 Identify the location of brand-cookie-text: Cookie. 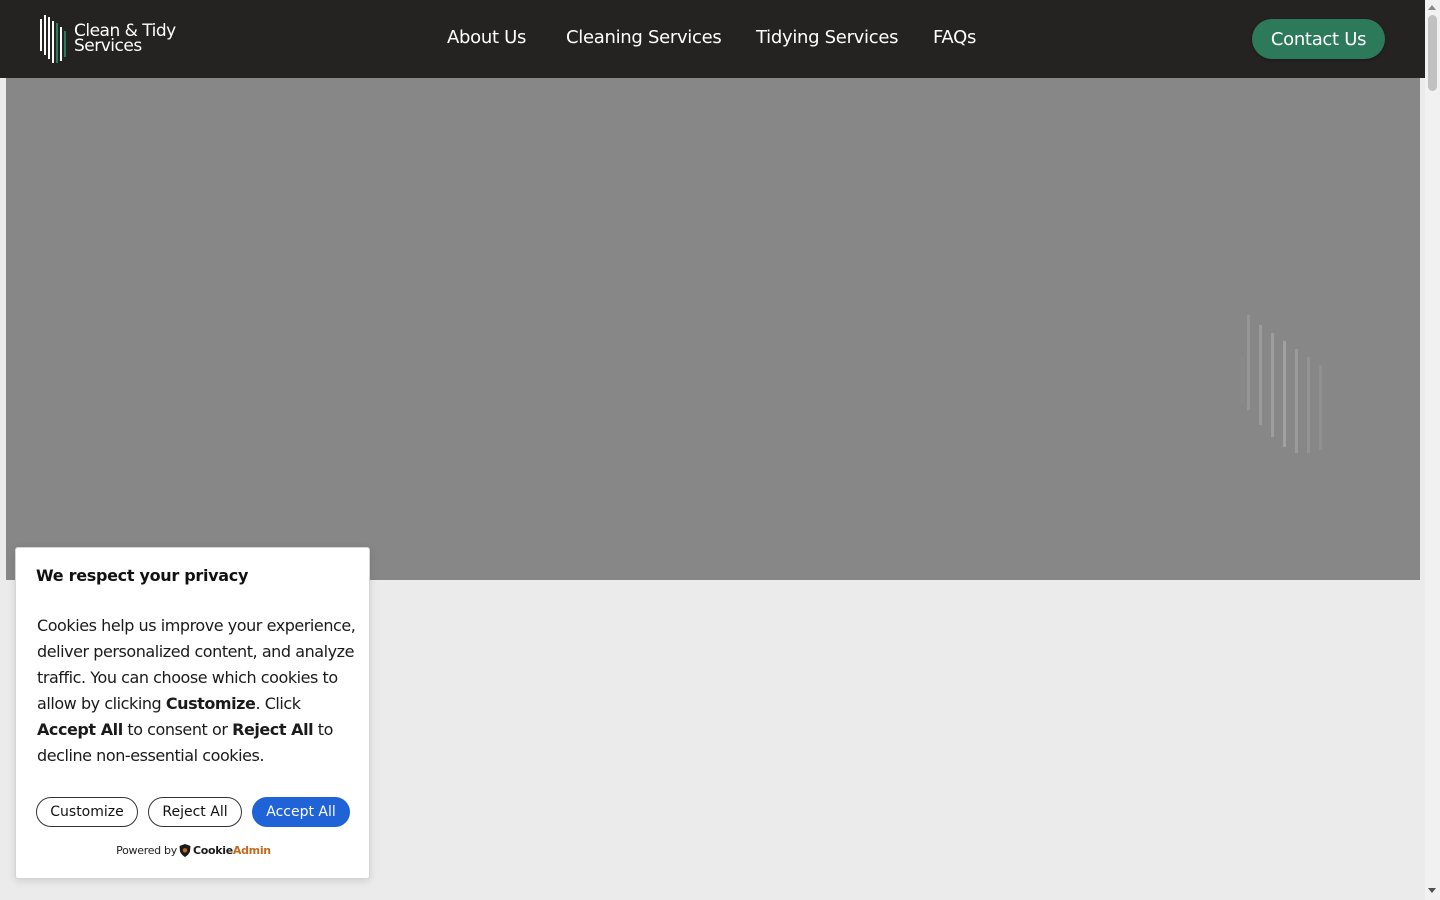
(212, 850).